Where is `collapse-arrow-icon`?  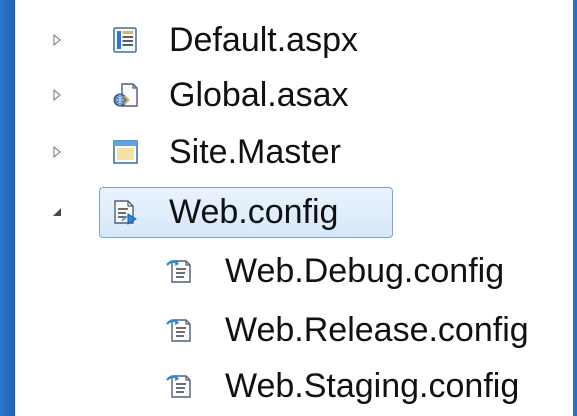 collapse-arrow-icon is located at coordinates (57, 212).